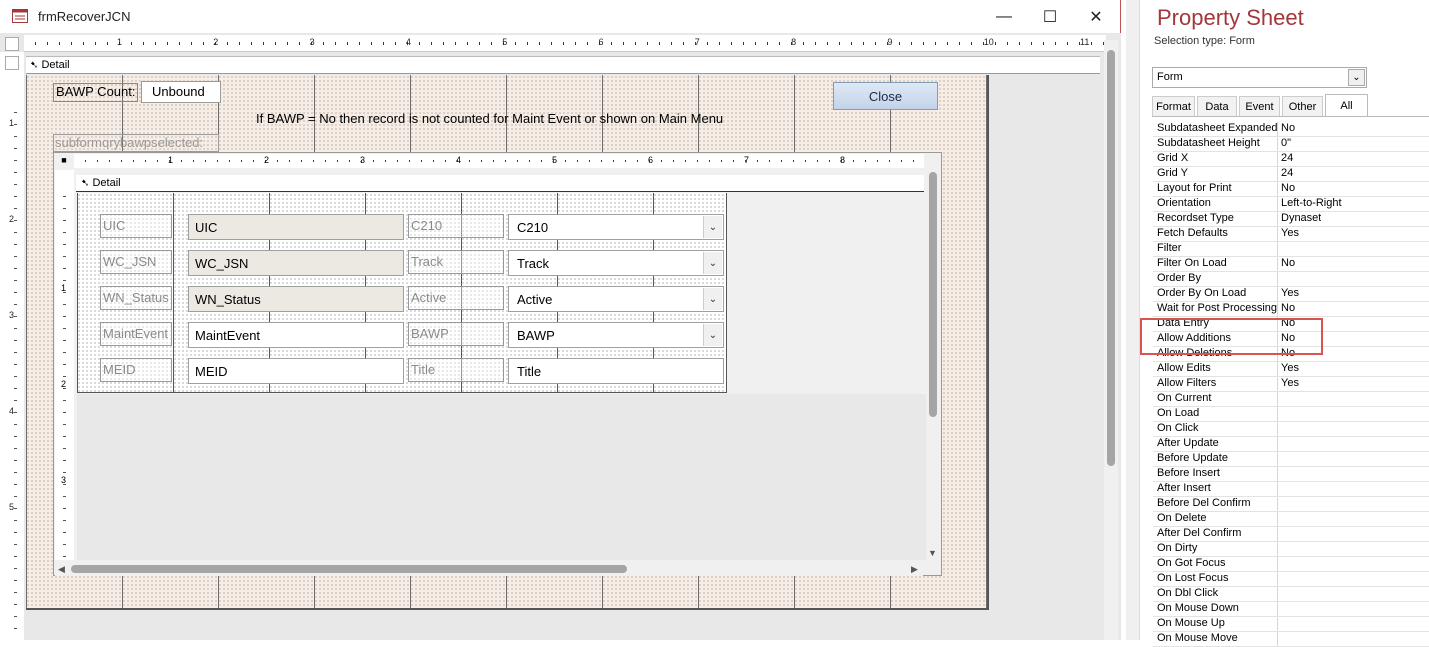  What do you see at coordinates (296, 263) in the screenshot?
I see `field-textbox: WC_JSN` at bounding box center [296, 263].